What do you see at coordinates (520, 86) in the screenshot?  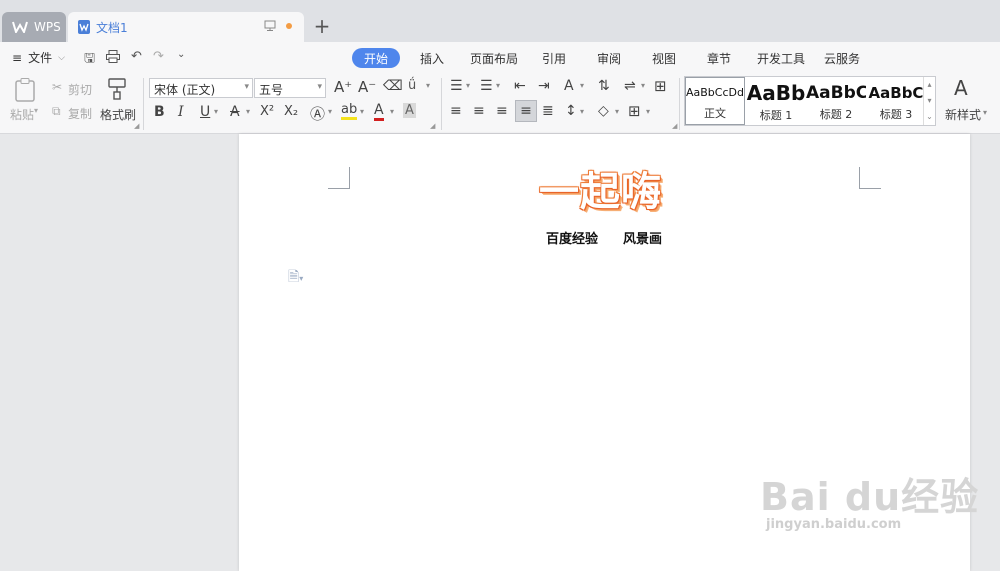 I see `decrease-indent-icon: ⇤` at bounding box center [520, 86].